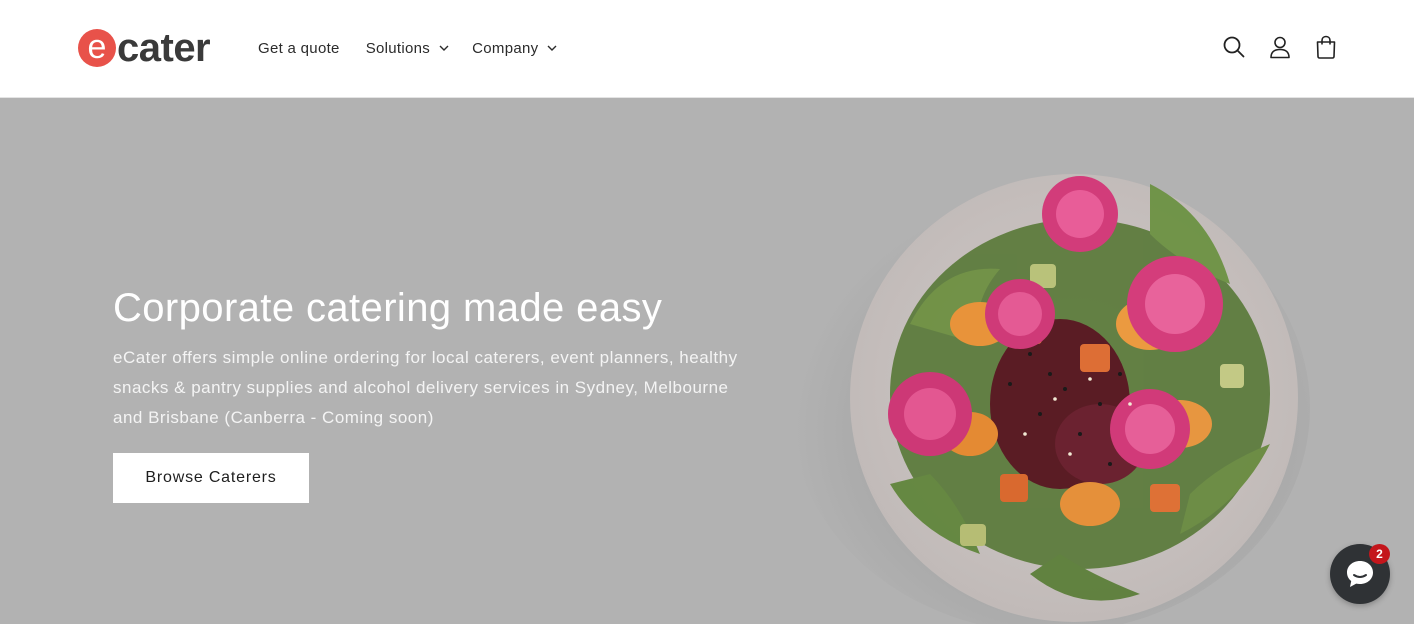  I want to click on cart-icon, so click(1326, 47).